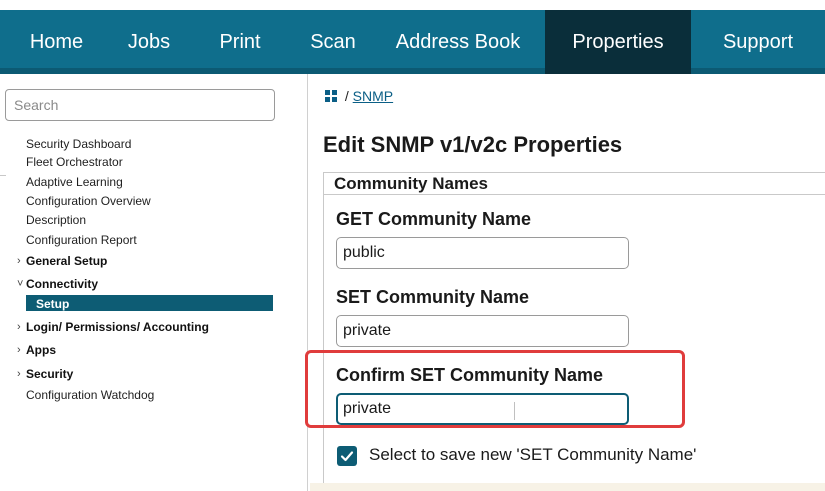 The width and height of the screenshot is (825, 491). Describe the element at coordinates (56, 42) in the screenshot. I see `nav-tab-home: Home` at that location.